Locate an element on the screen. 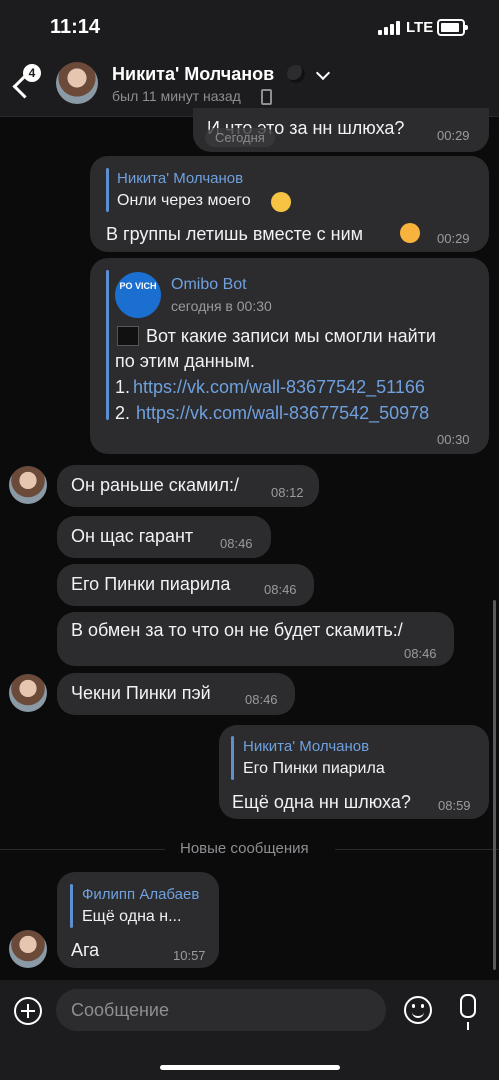 The image size is (499, 1080). status-bar: 11:14 LTE is located at coordinates (249, 28).